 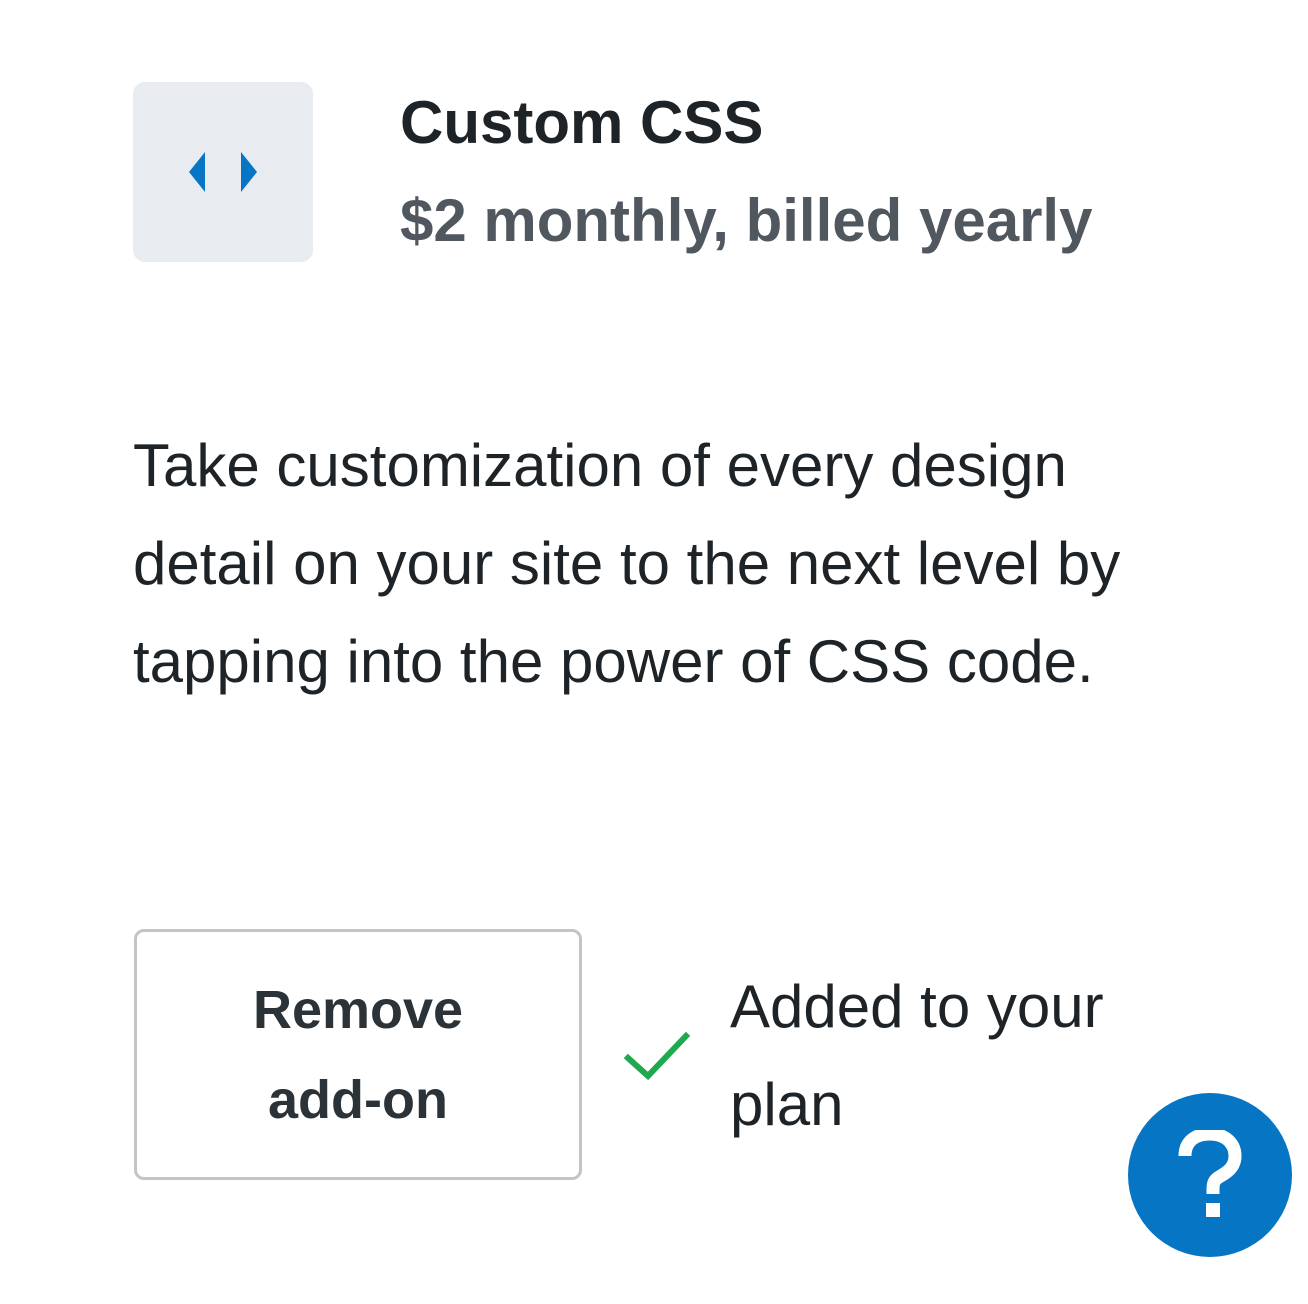 What do you see at coordinates (582, 122) in the screenshot?
I see `addon-title: Custom CSS` at bounding box center [582, 122].